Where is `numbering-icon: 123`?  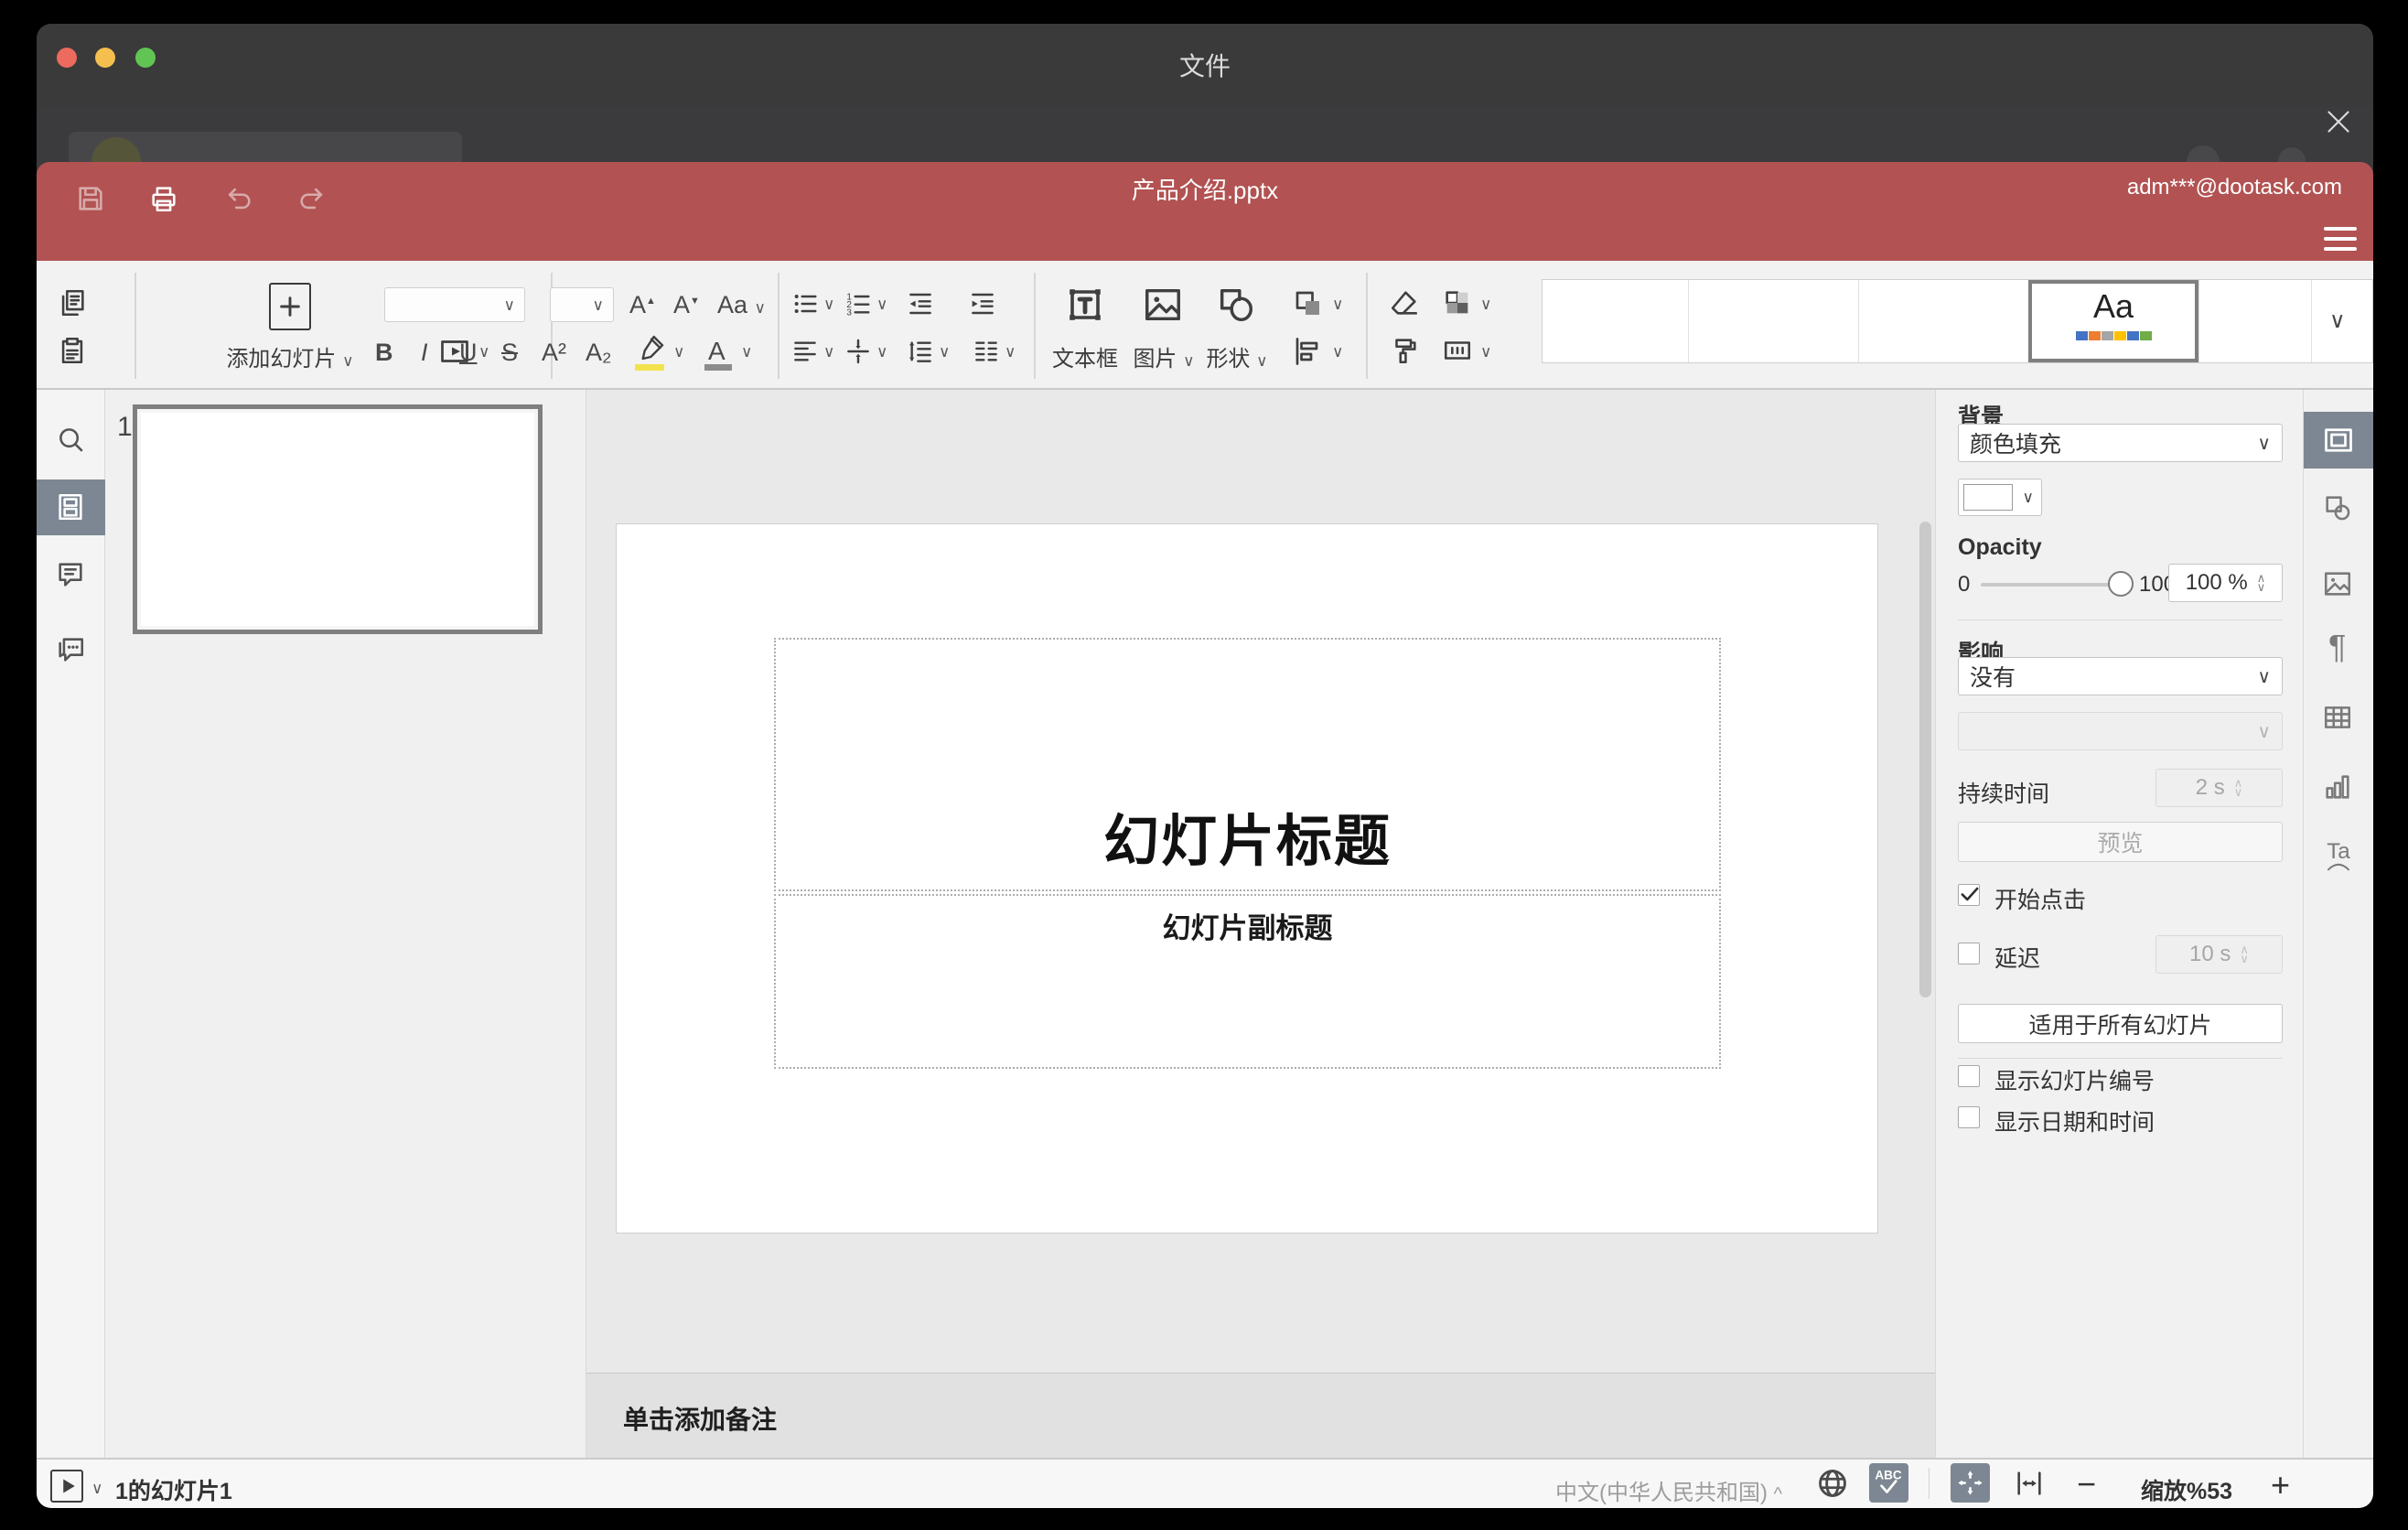
numbering-icon: 123 is located at coordinates (858, 303).